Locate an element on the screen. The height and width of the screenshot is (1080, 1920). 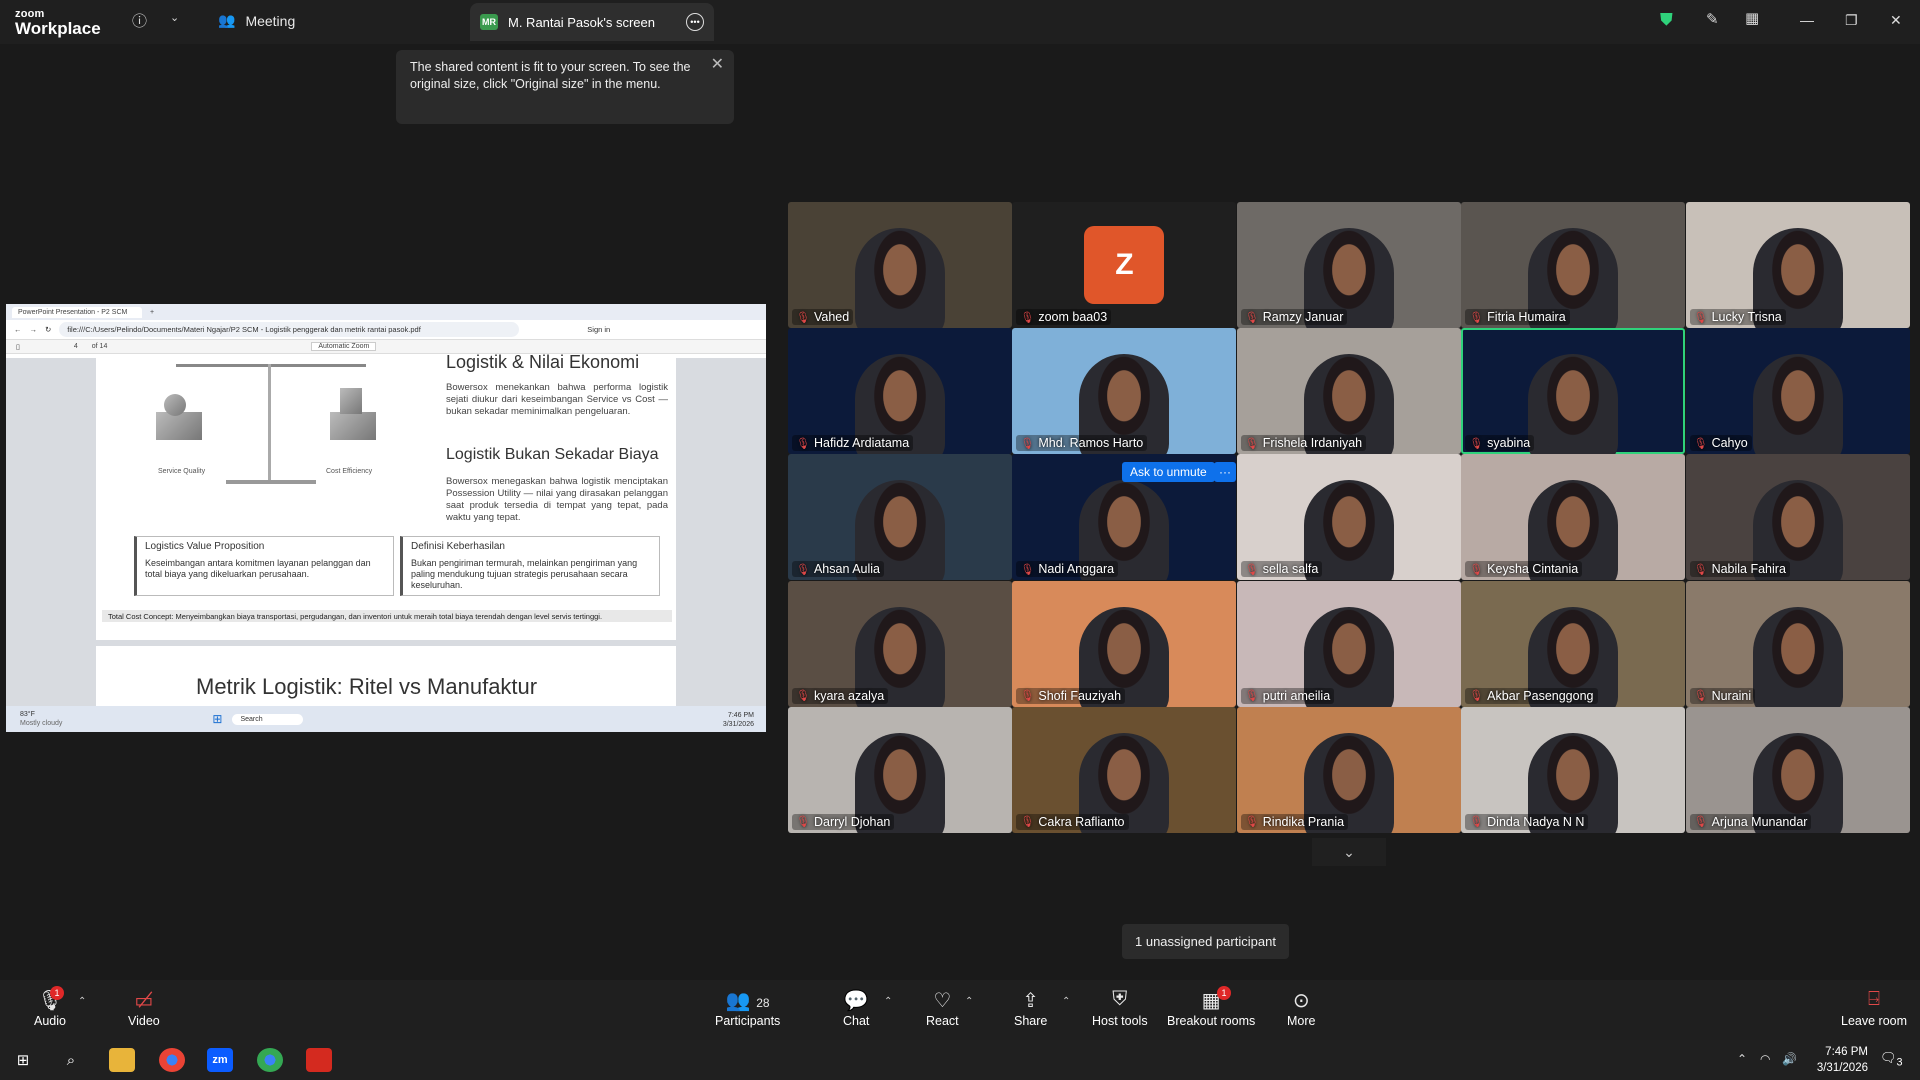
participant-tile: 🎙 Lucky Trisna is located at coordinates (1797, 265).